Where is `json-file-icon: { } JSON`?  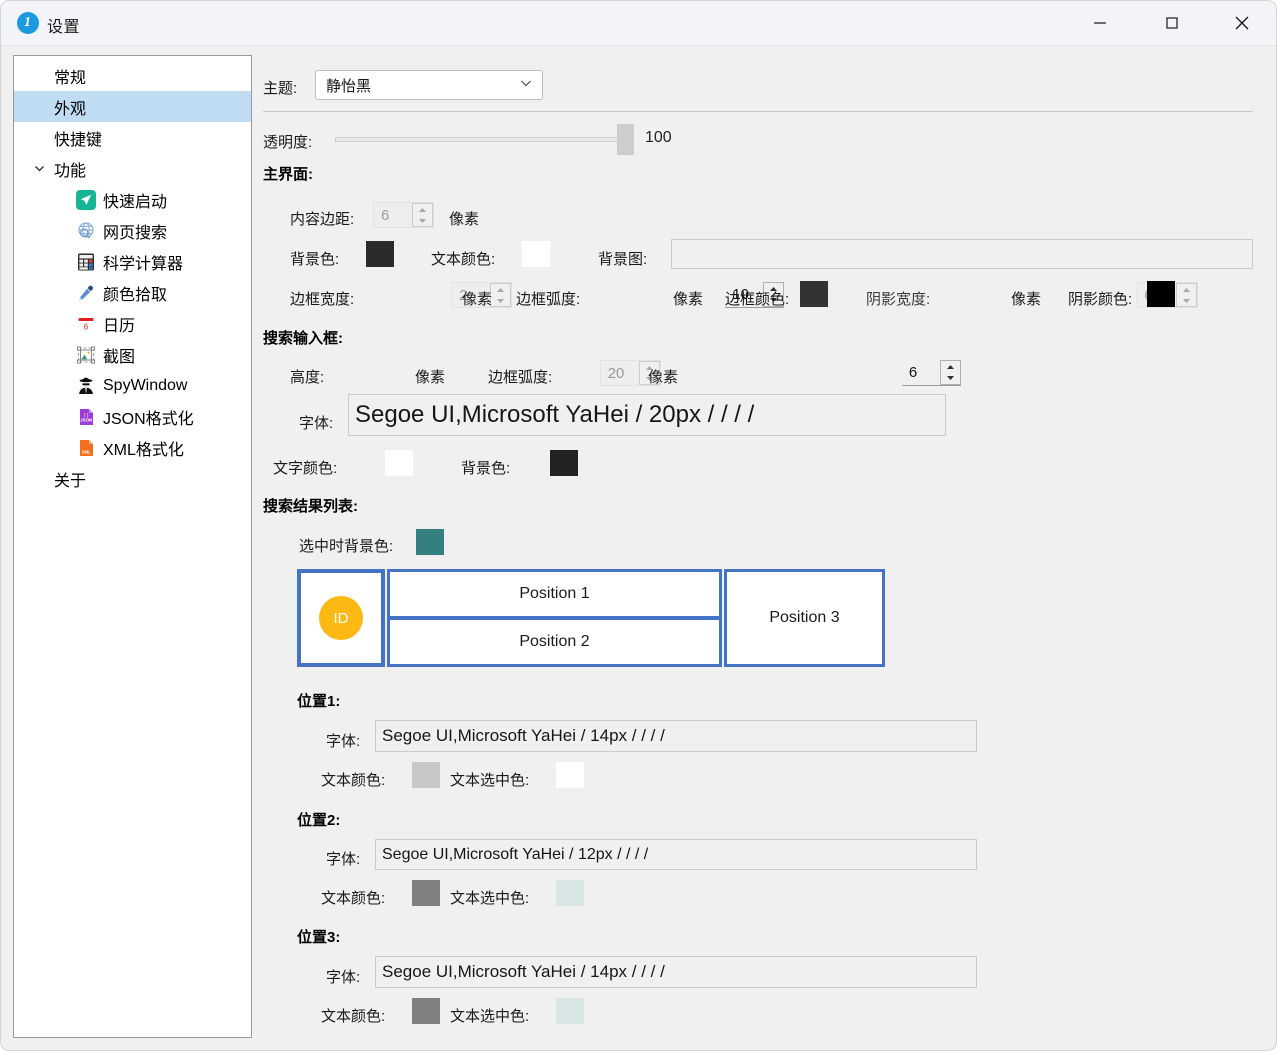 json-file-icon: { } JSON is located at coordinates (86, 417).